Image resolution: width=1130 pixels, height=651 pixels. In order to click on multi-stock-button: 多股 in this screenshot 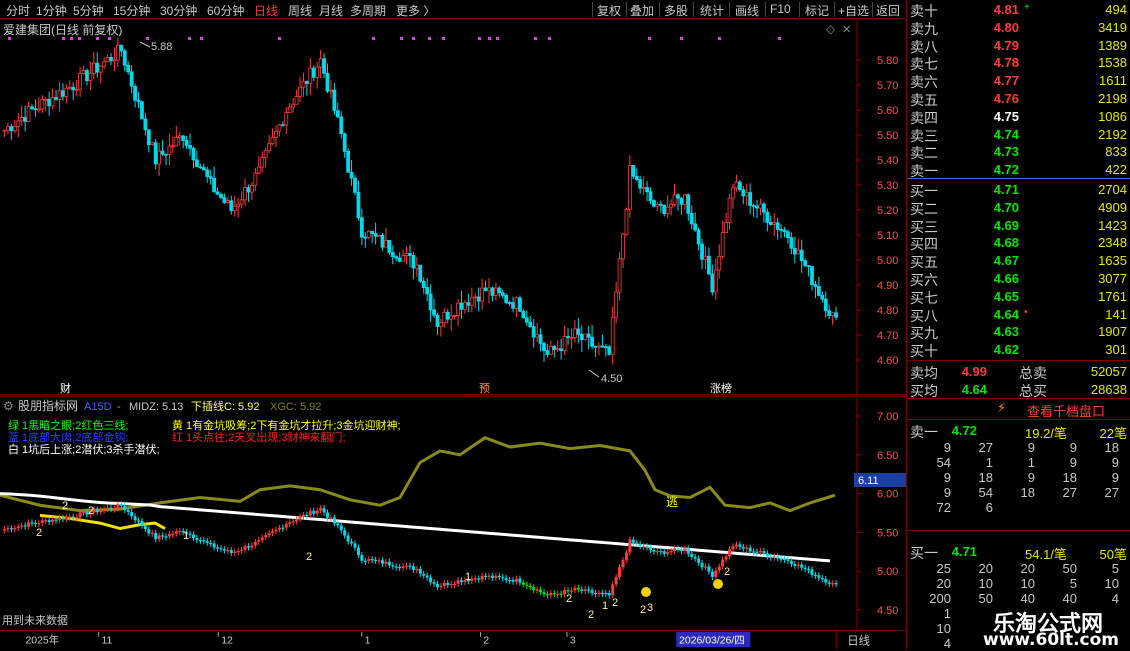, I will do `click(676, 10)`.